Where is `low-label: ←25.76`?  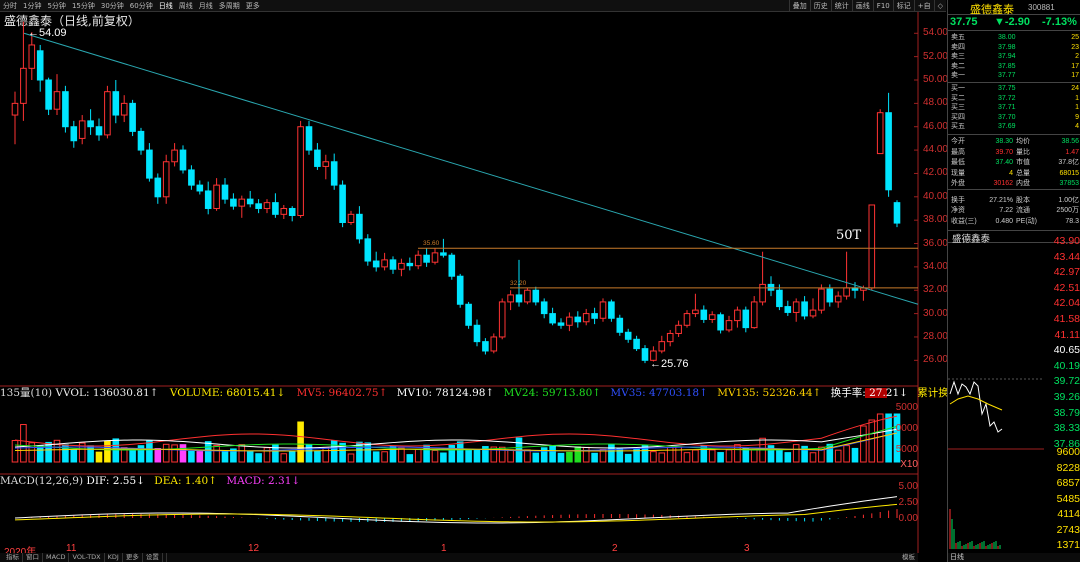
low-label: ←25.76 is located at coordinates (669, 364).